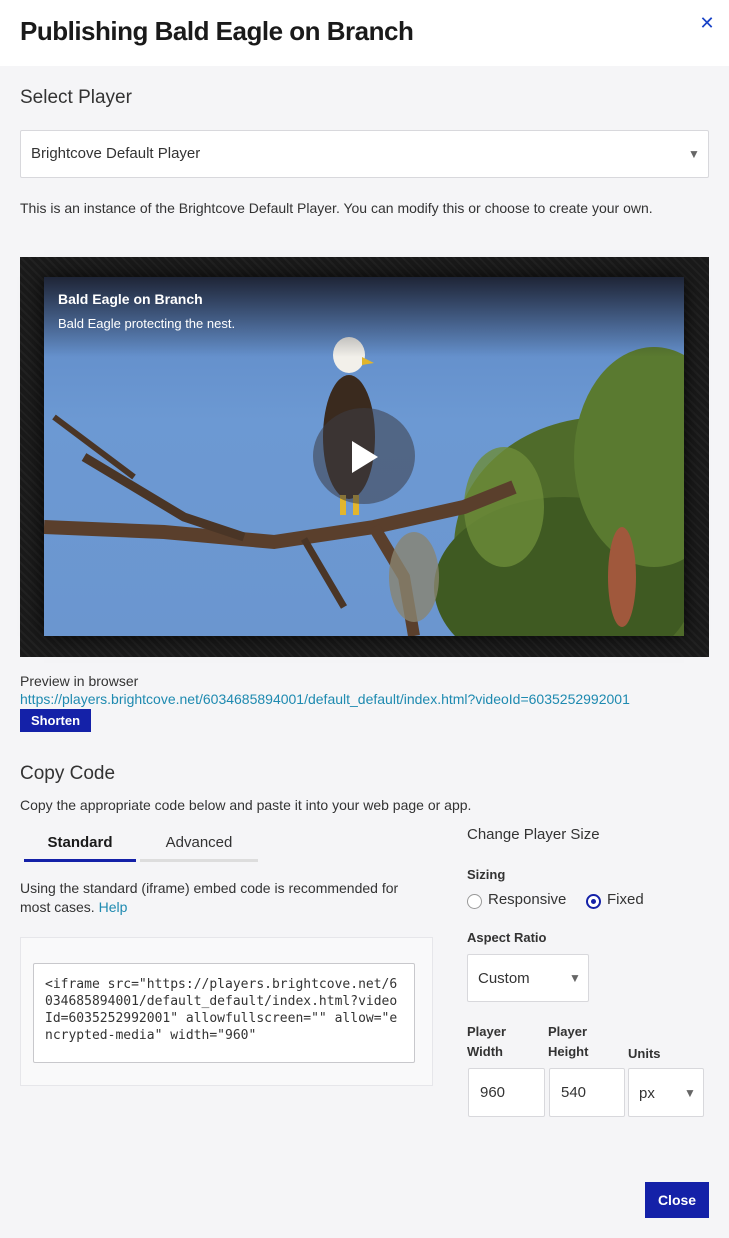 This screenshot has width=729, height=1238. What do you see at coordinates (504, 978) in the screenshot?
I see `aspect-ratio-value: Custom` at bounding box center [504, 978].